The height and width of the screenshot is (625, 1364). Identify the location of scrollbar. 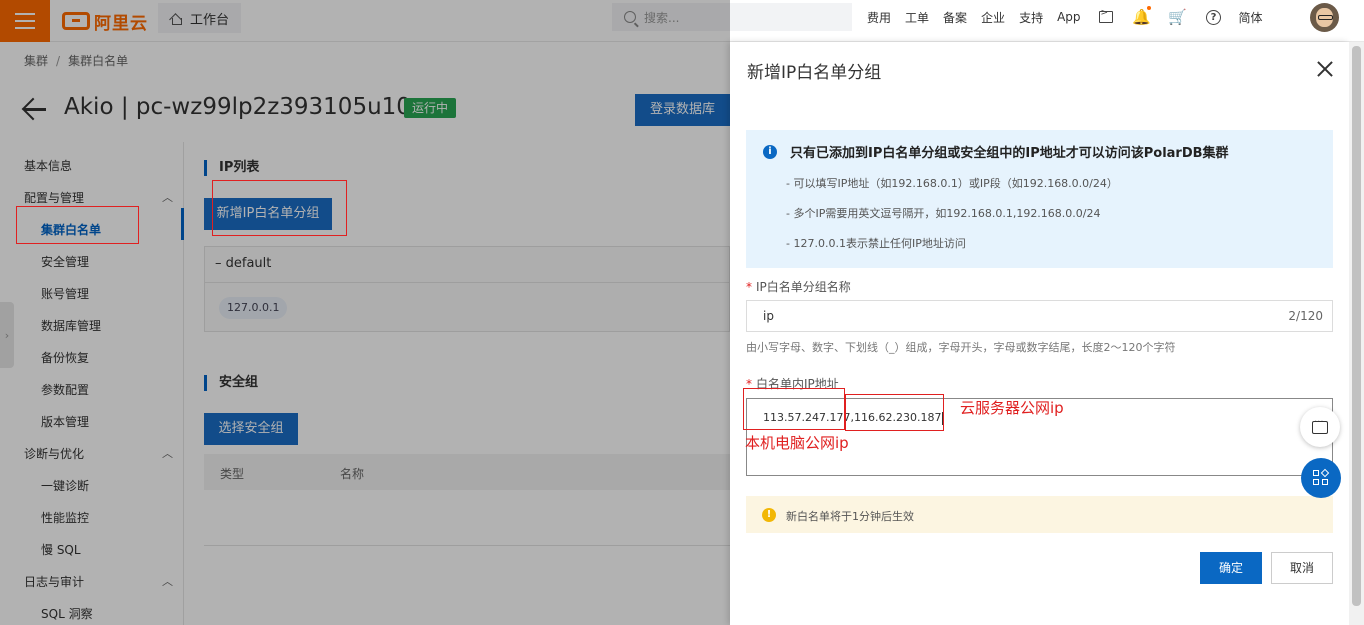
(1356, 333).